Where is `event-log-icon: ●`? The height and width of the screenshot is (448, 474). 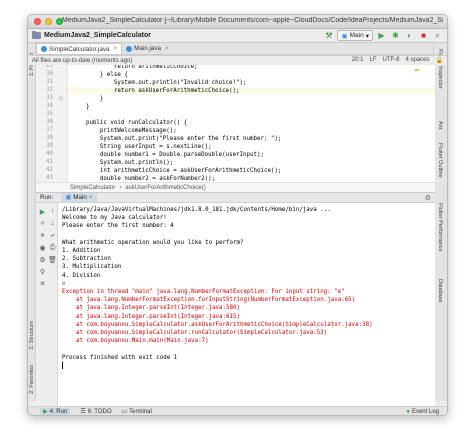 event-log-icon: ● is located at coordinates (408, 411).